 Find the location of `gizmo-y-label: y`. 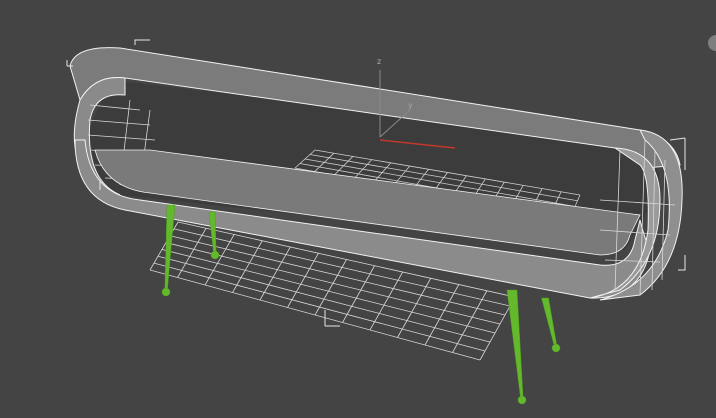

gizmo-y-label: y is located at coordinates (410, 105).